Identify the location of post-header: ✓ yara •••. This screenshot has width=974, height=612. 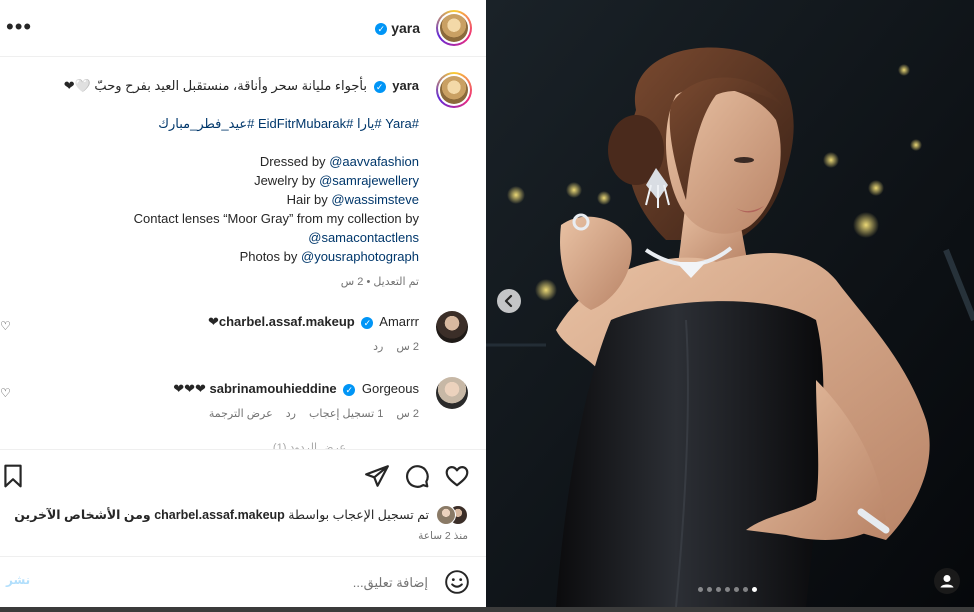
(243, 28).